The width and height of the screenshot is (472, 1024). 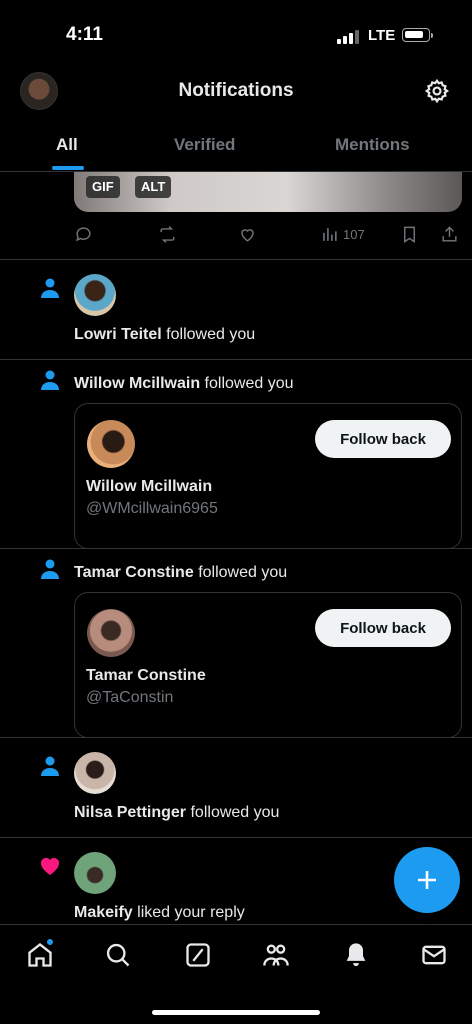 What do you see at coordinates (354, 234) in the screenshot?
I see `views-count: 107` at bounding box center [354, 234].